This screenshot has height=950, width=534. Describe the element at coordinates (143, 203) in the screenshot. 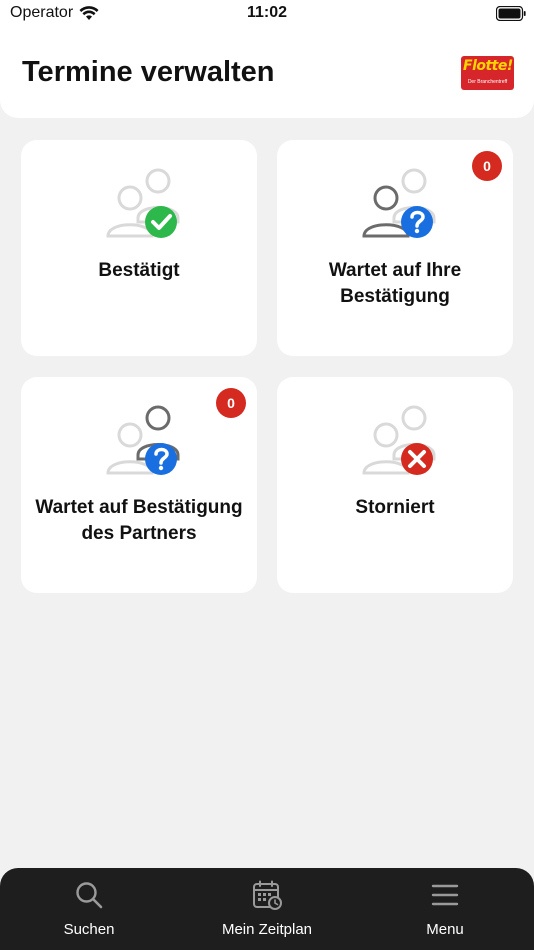

I see `users-check-icon` at that location.